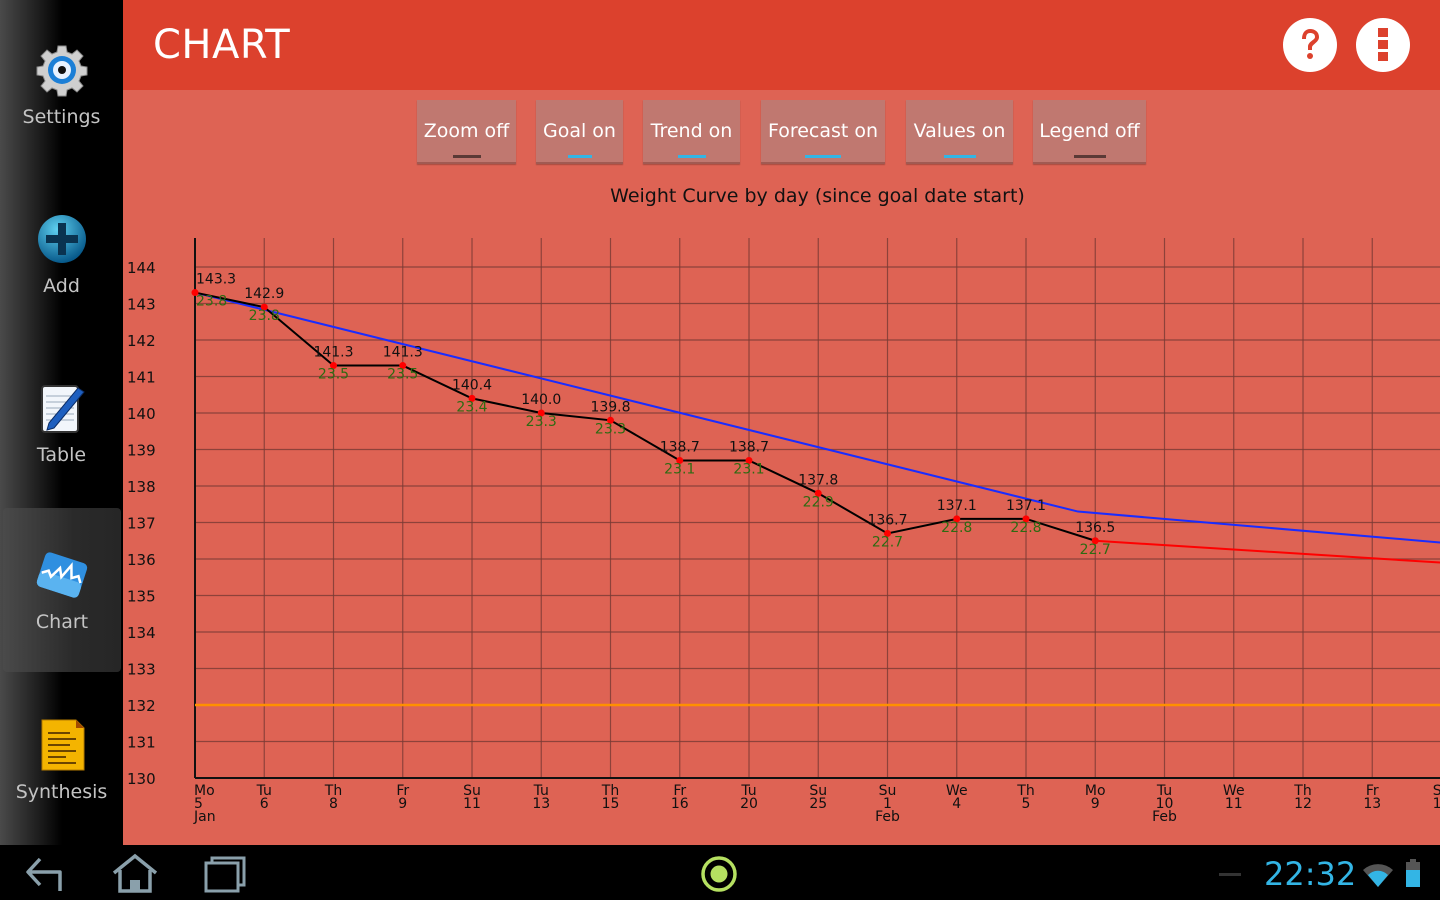 The image size is (1440, 900). What do you see at coordinates (141, 743) in the screenshot?
I see `y-tick-label: 131` at bounding box center [141, 743].